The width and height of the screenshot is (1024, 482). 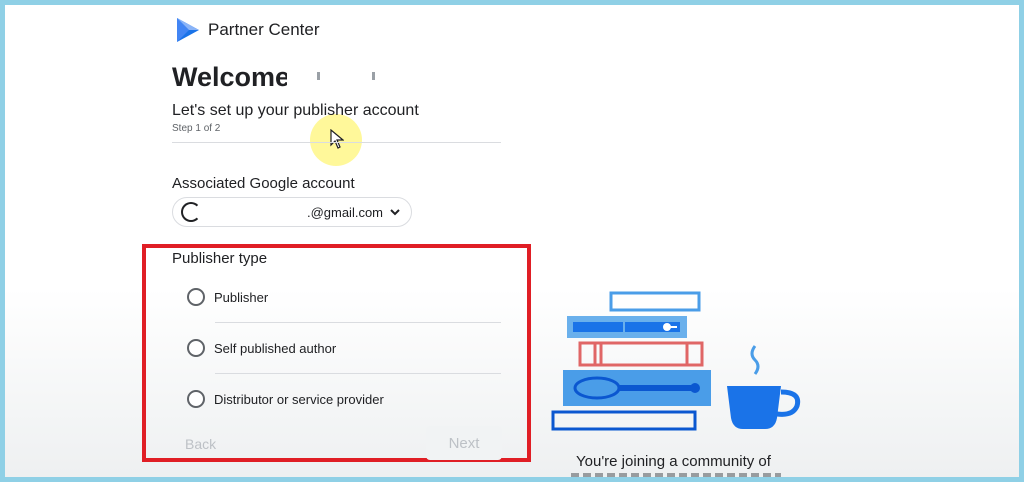 I want to click on radio-label: Self published author, so click(x=275, y=348).